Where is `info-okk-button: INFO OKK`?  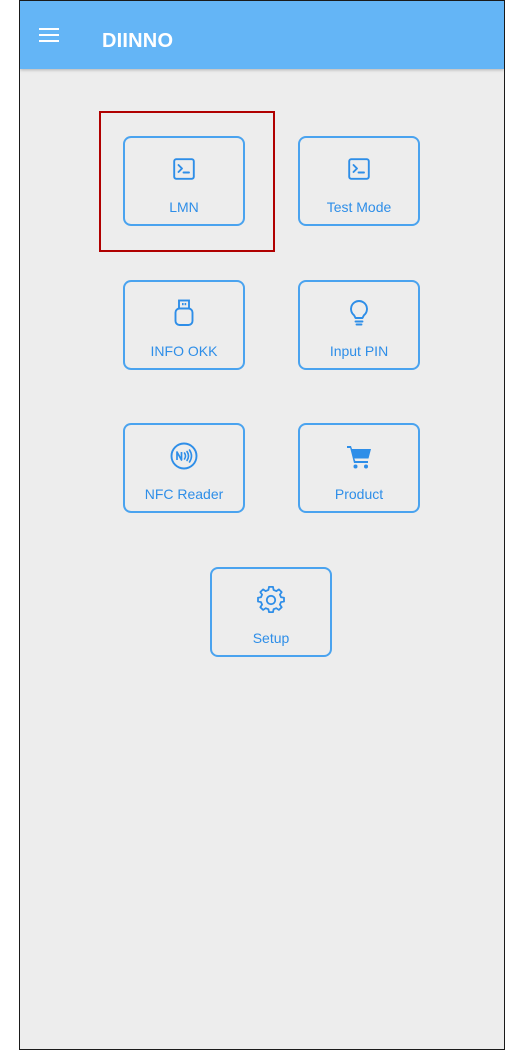
info-okk-button: INFO OKK is located at coordinates (184, 325).